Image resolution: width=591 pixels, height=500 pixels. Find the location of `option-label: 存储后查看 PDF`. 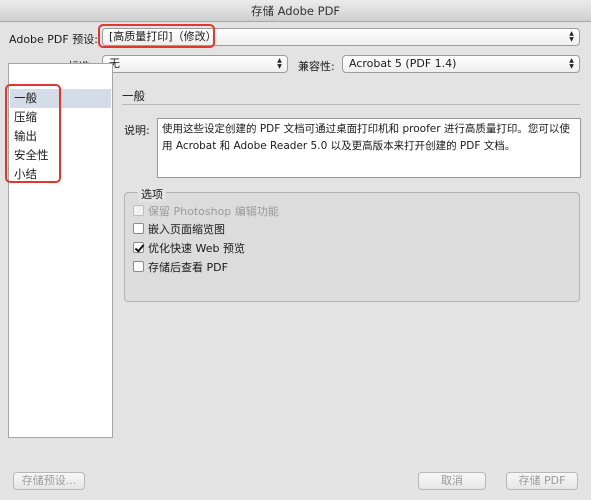

option-label: 存储后查看 PDF is located at coordinates (188, 267).